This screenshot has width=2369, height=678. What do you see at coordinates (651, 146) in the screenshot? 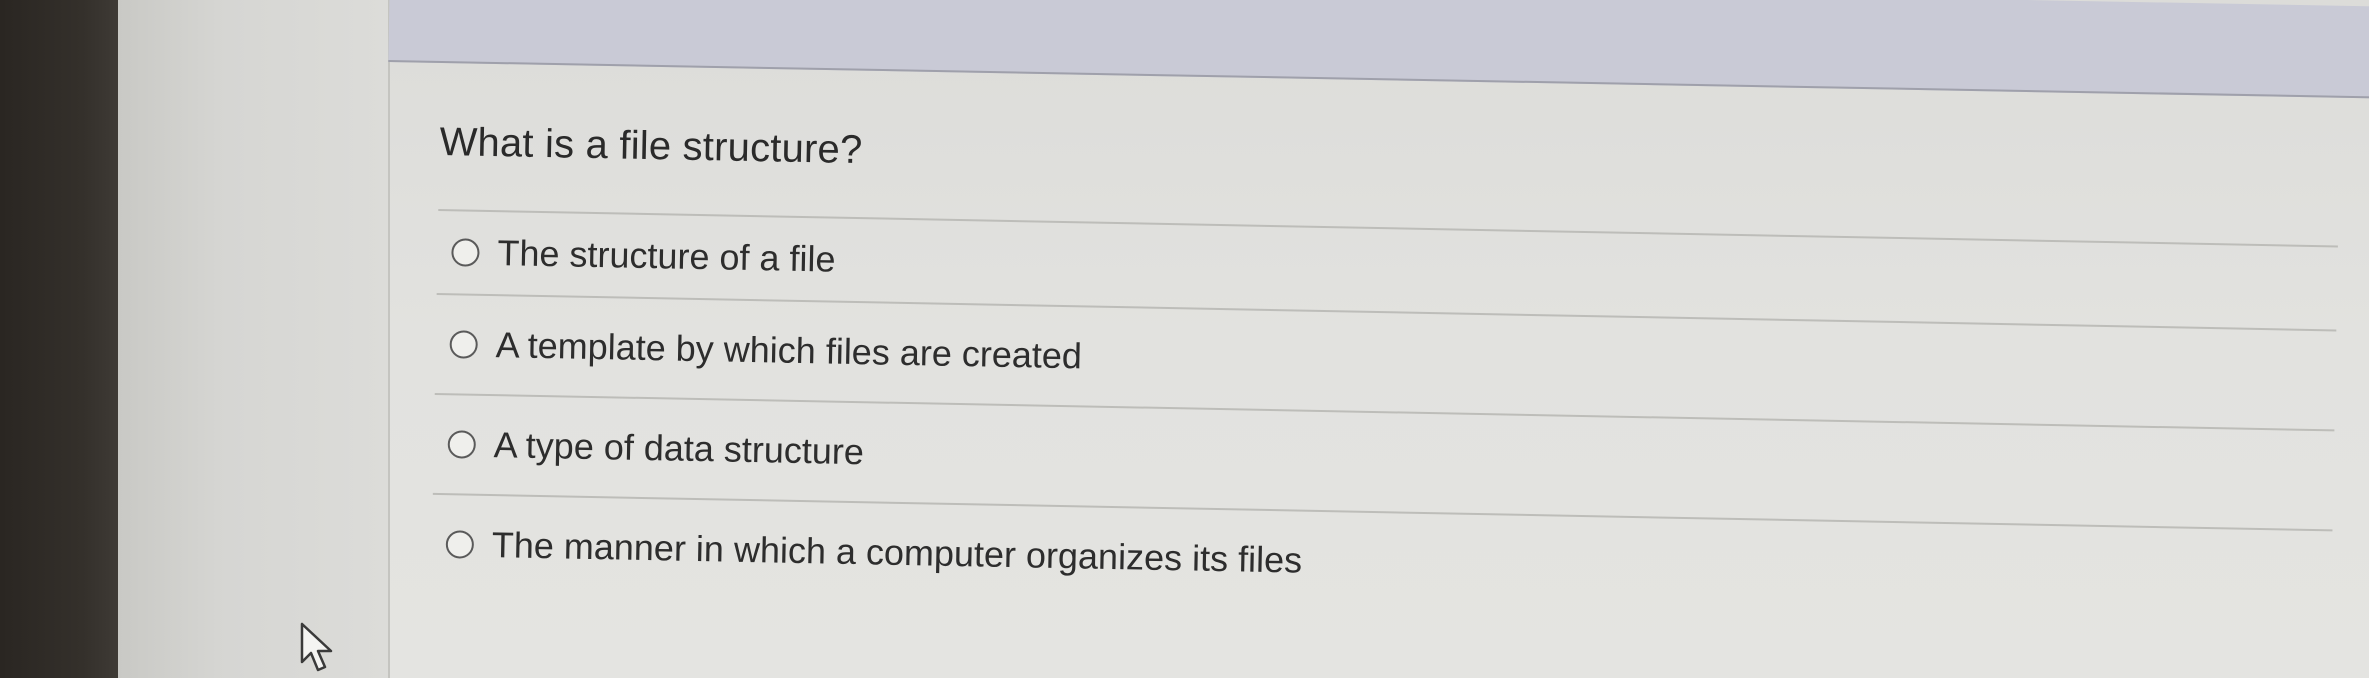
I see `question-text: What is a file structure?` at bounding box center [651, 146].